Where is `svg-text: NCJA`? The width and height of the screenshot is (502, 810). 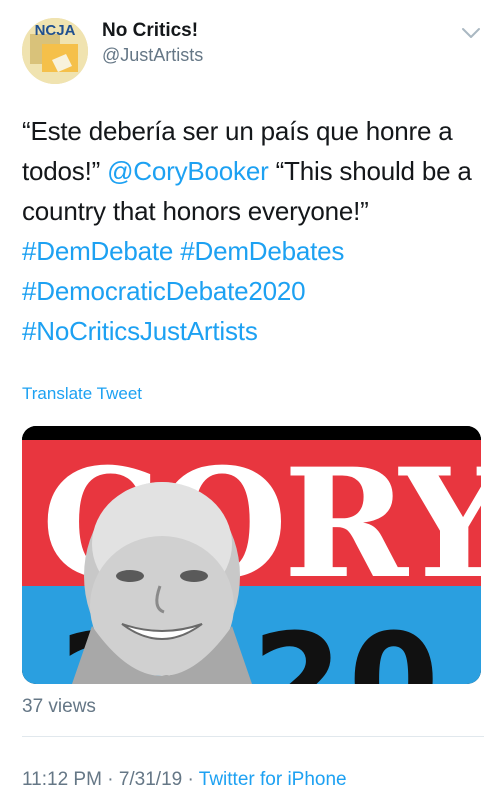 svg-text: NCJA is located at coordinates (55, 30).